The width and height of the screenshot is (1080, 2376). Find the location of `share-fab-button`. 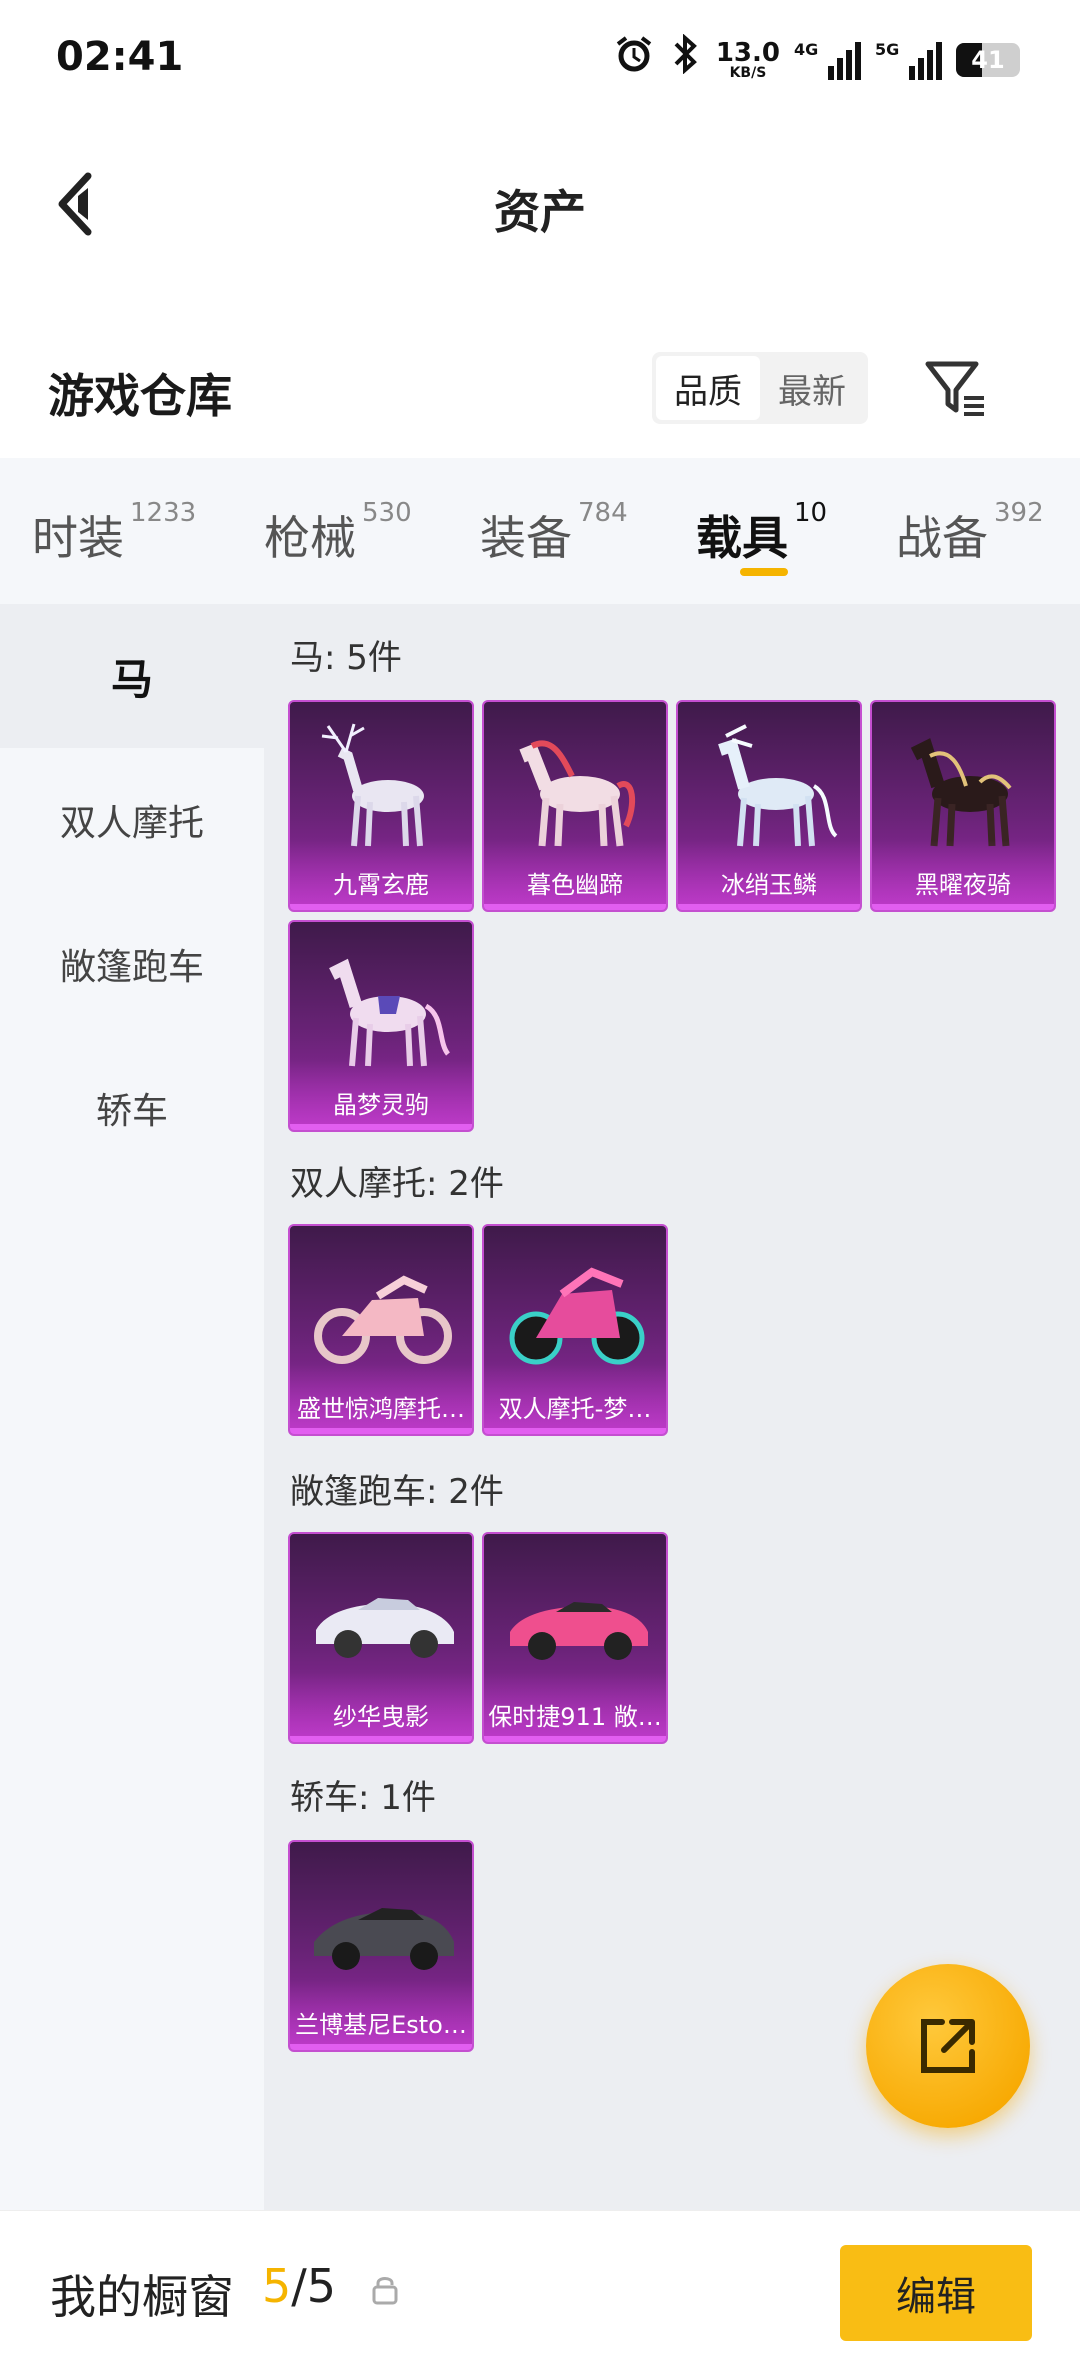

share-fab-button is located at coordinates (948, 2046).